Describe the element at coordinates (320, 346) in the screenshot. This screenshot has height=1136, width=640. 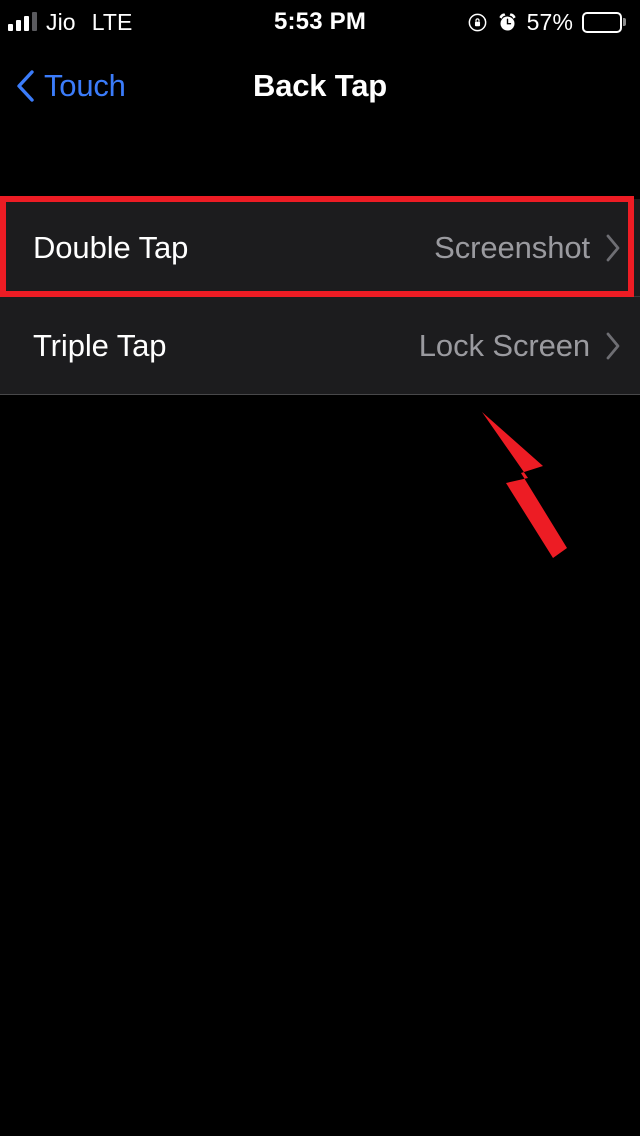
I see `settings-row-triple-tap: Triple Tap Lock Screen` at that location.